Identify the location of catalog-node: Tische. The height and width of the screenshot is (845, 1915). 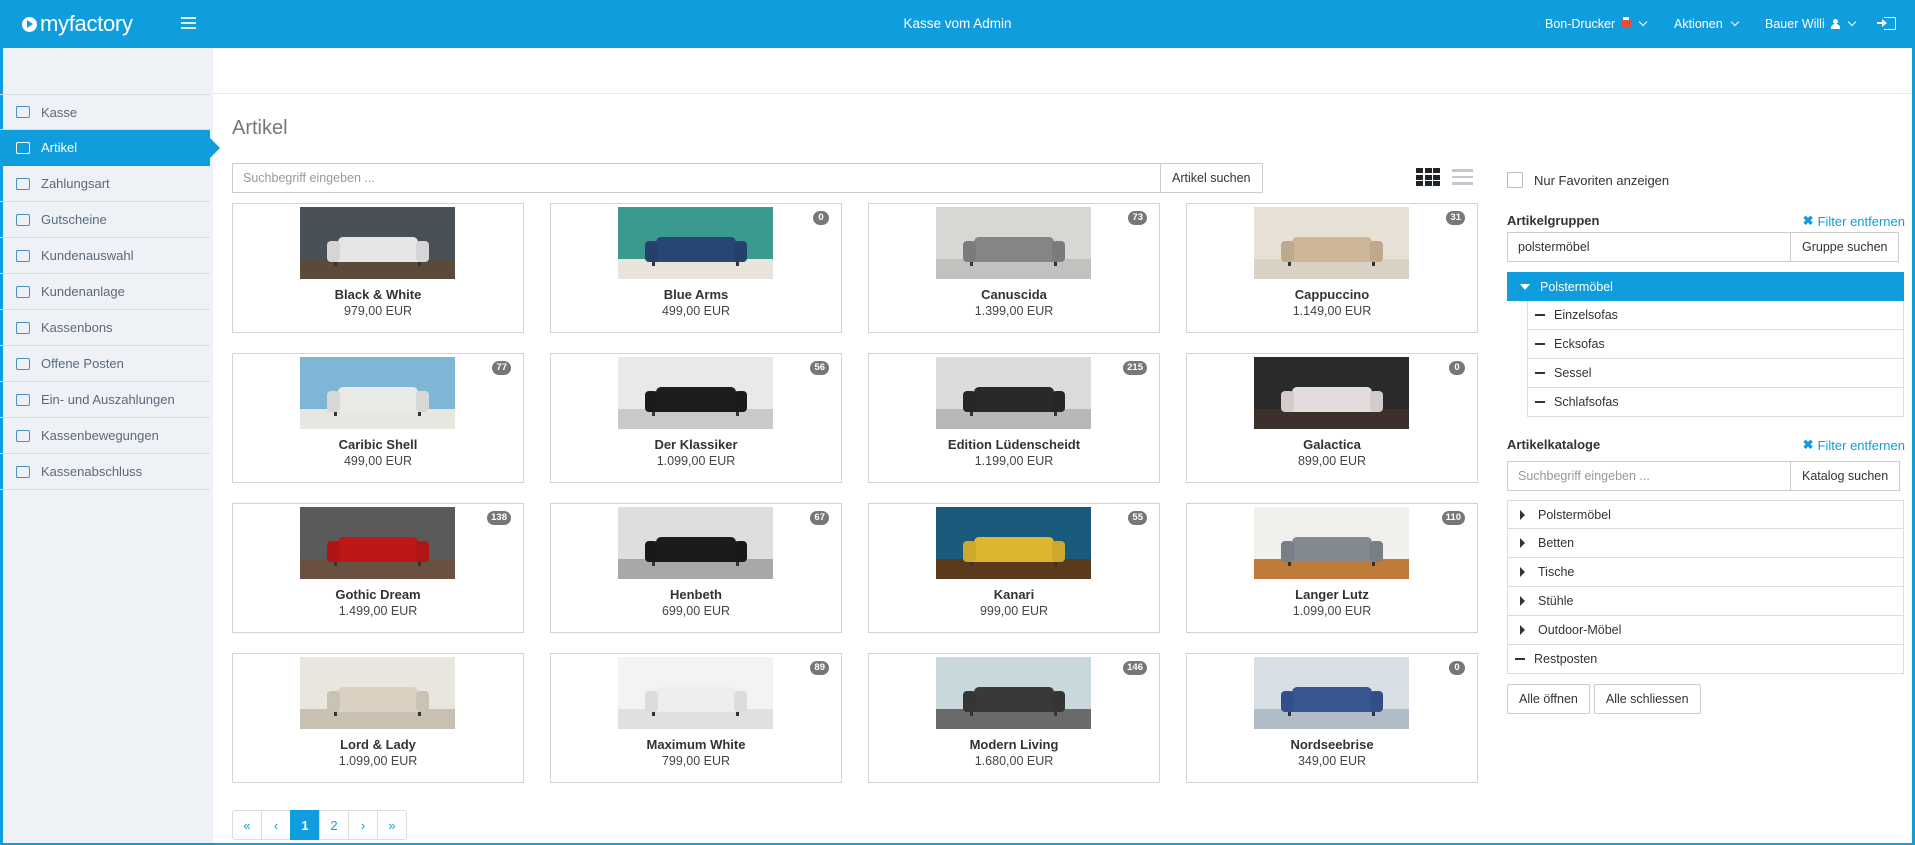
(1705, 572).